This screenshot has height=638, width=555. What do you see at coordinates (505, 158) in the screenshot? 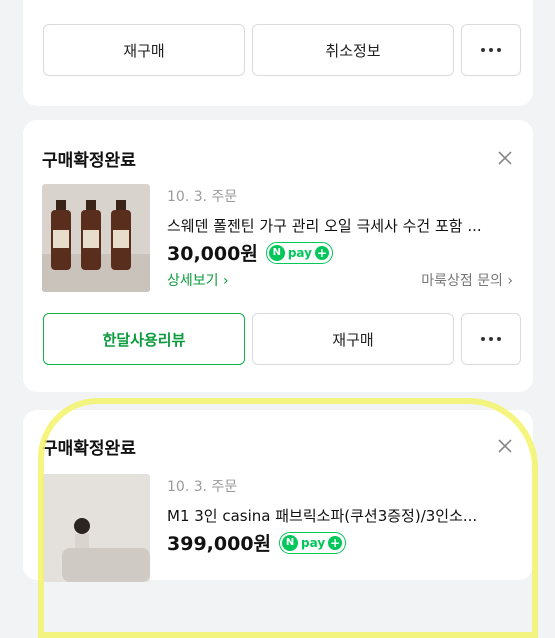
I see `close-icon` at bounding box center [505, 158].